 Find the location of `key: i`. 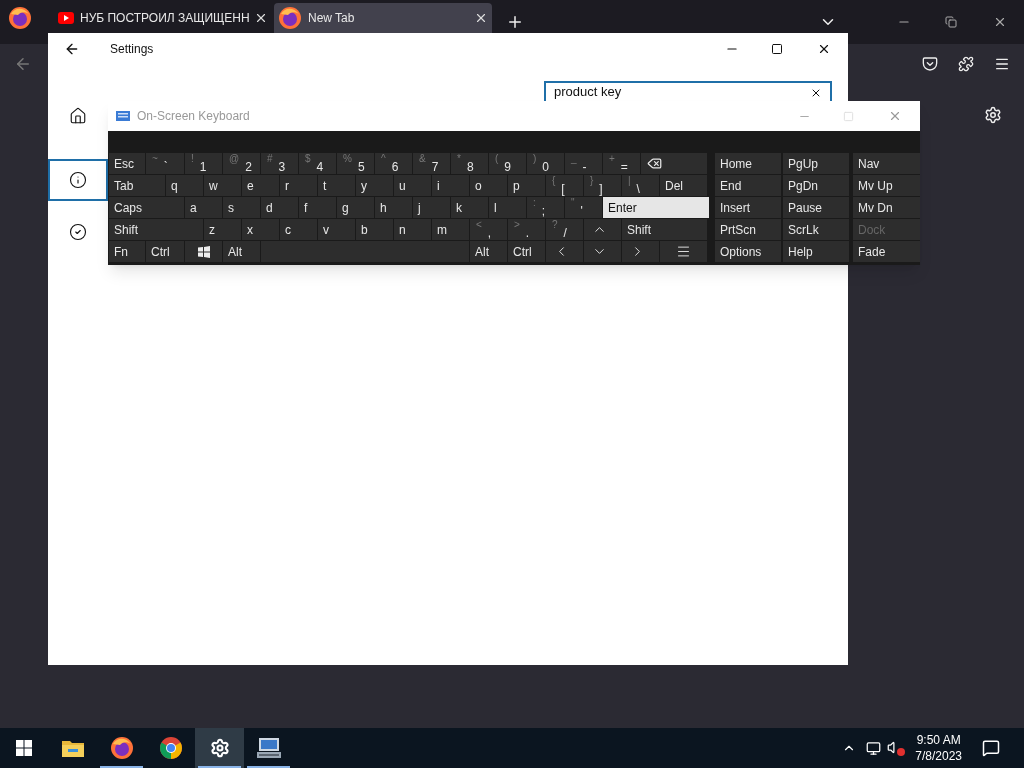

key: i is located at coordinates (450, 185).